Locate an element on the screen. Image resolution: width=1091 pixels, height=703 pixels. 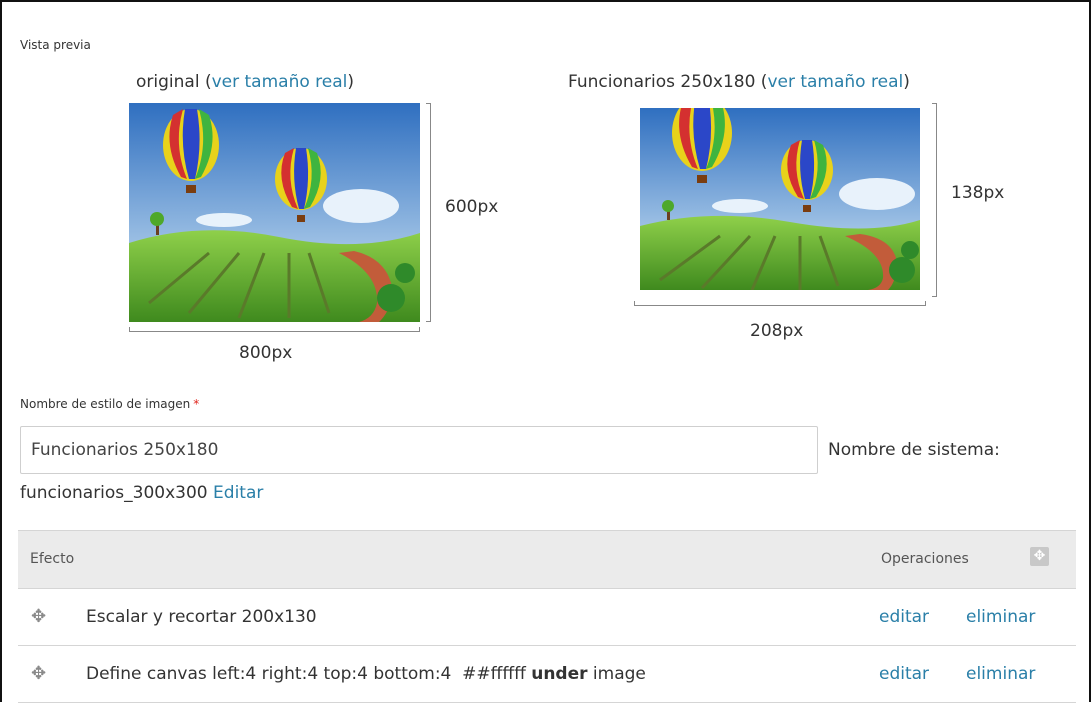
style-name-label: Nombre de estilo de imagen * is located at coordinates (109, 404).